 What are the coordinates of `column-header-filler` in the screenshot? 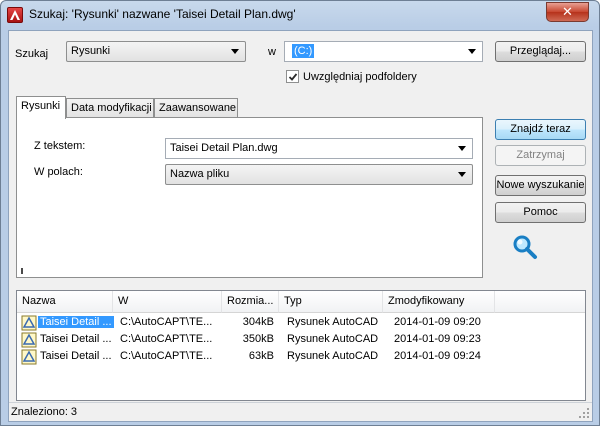 It's located at (540, 302).